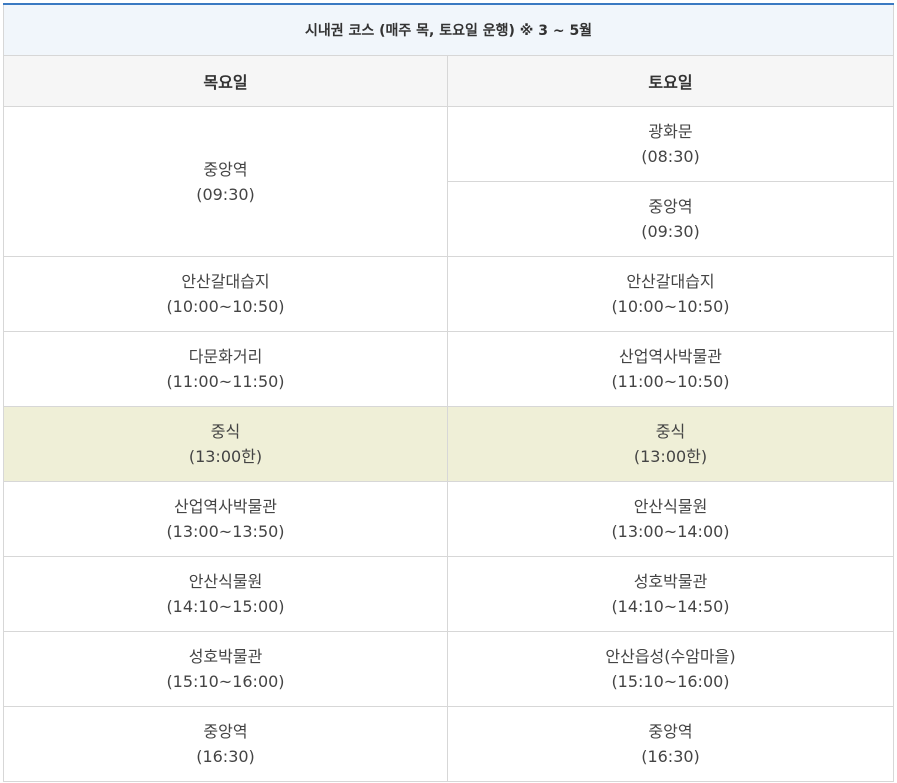 The width and height of the screenshot is (897, 783). Describe the element at coordinates (225, 519) in the screenshot. I see `thursday-cell: 산업역사박물관 (13:00~13:50)` at that location.